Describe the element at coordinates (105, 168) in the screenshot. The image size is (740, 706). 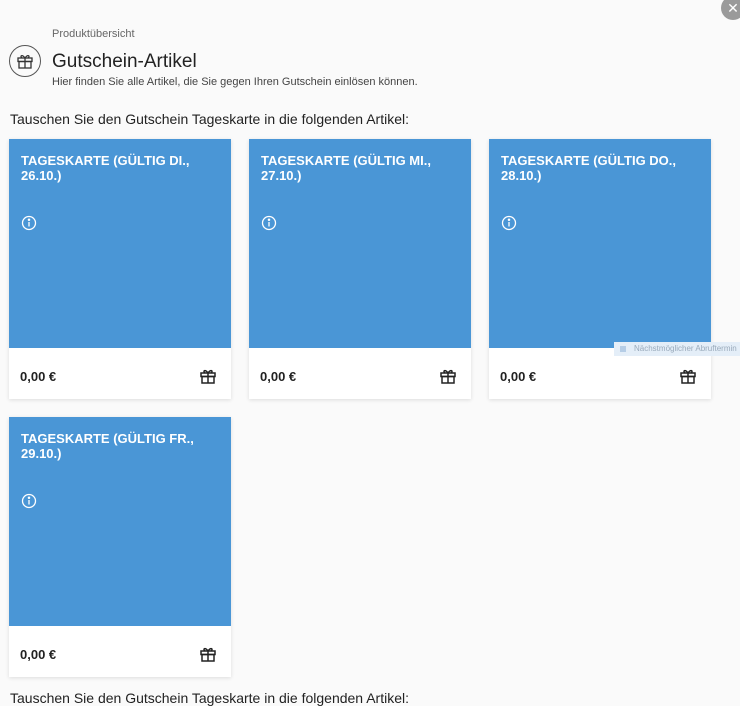
I see `card-title: TAGESKARTE (GÜLTIG DI., 26.10.)` at that location.